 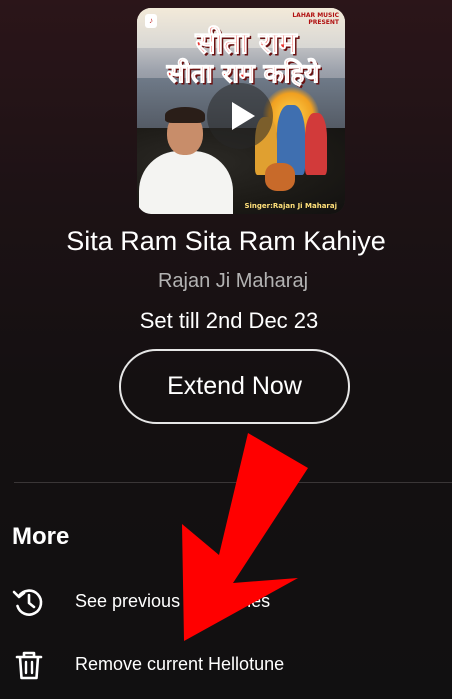 What do you see at coordinates (229, 320) in the screenshot?
I see `set-till-date: Set till 2nd Dec 23` at bounding box center [229, 320].